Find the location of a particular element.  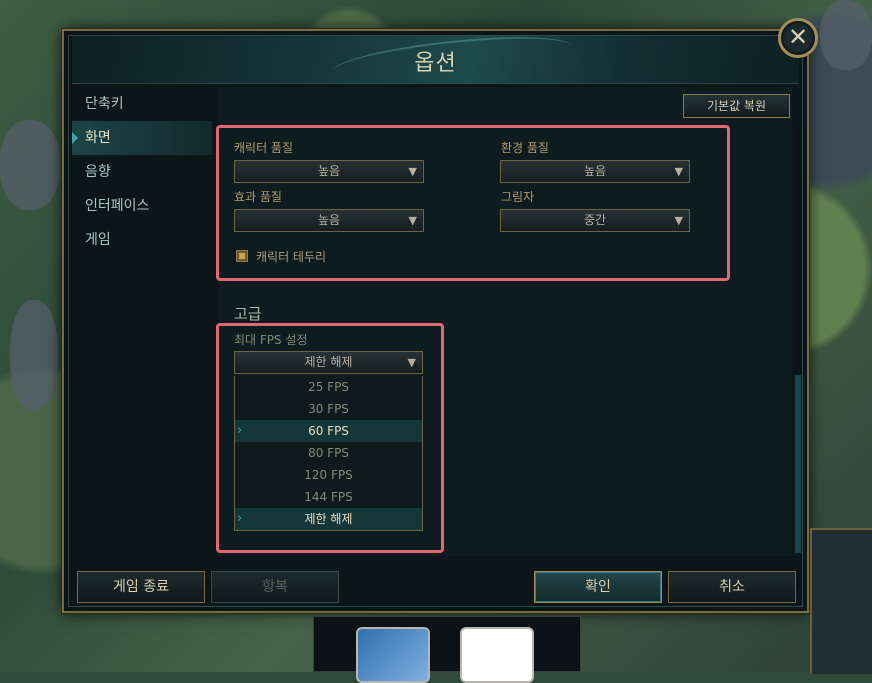

character-quality-dropdown: 높음 ▼ is located at coordinates (329, 171).